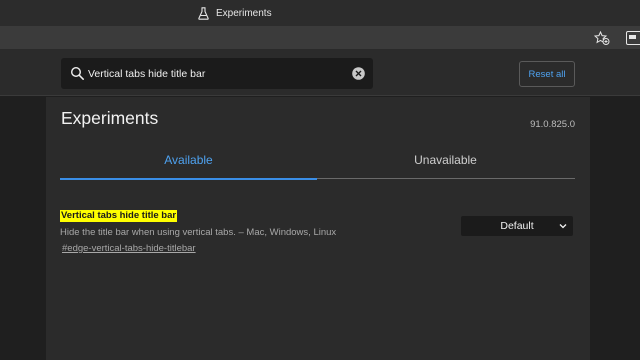 The height and width of the screenshot is (360, 640). I want to click on flask-icon, so click(203, 13).